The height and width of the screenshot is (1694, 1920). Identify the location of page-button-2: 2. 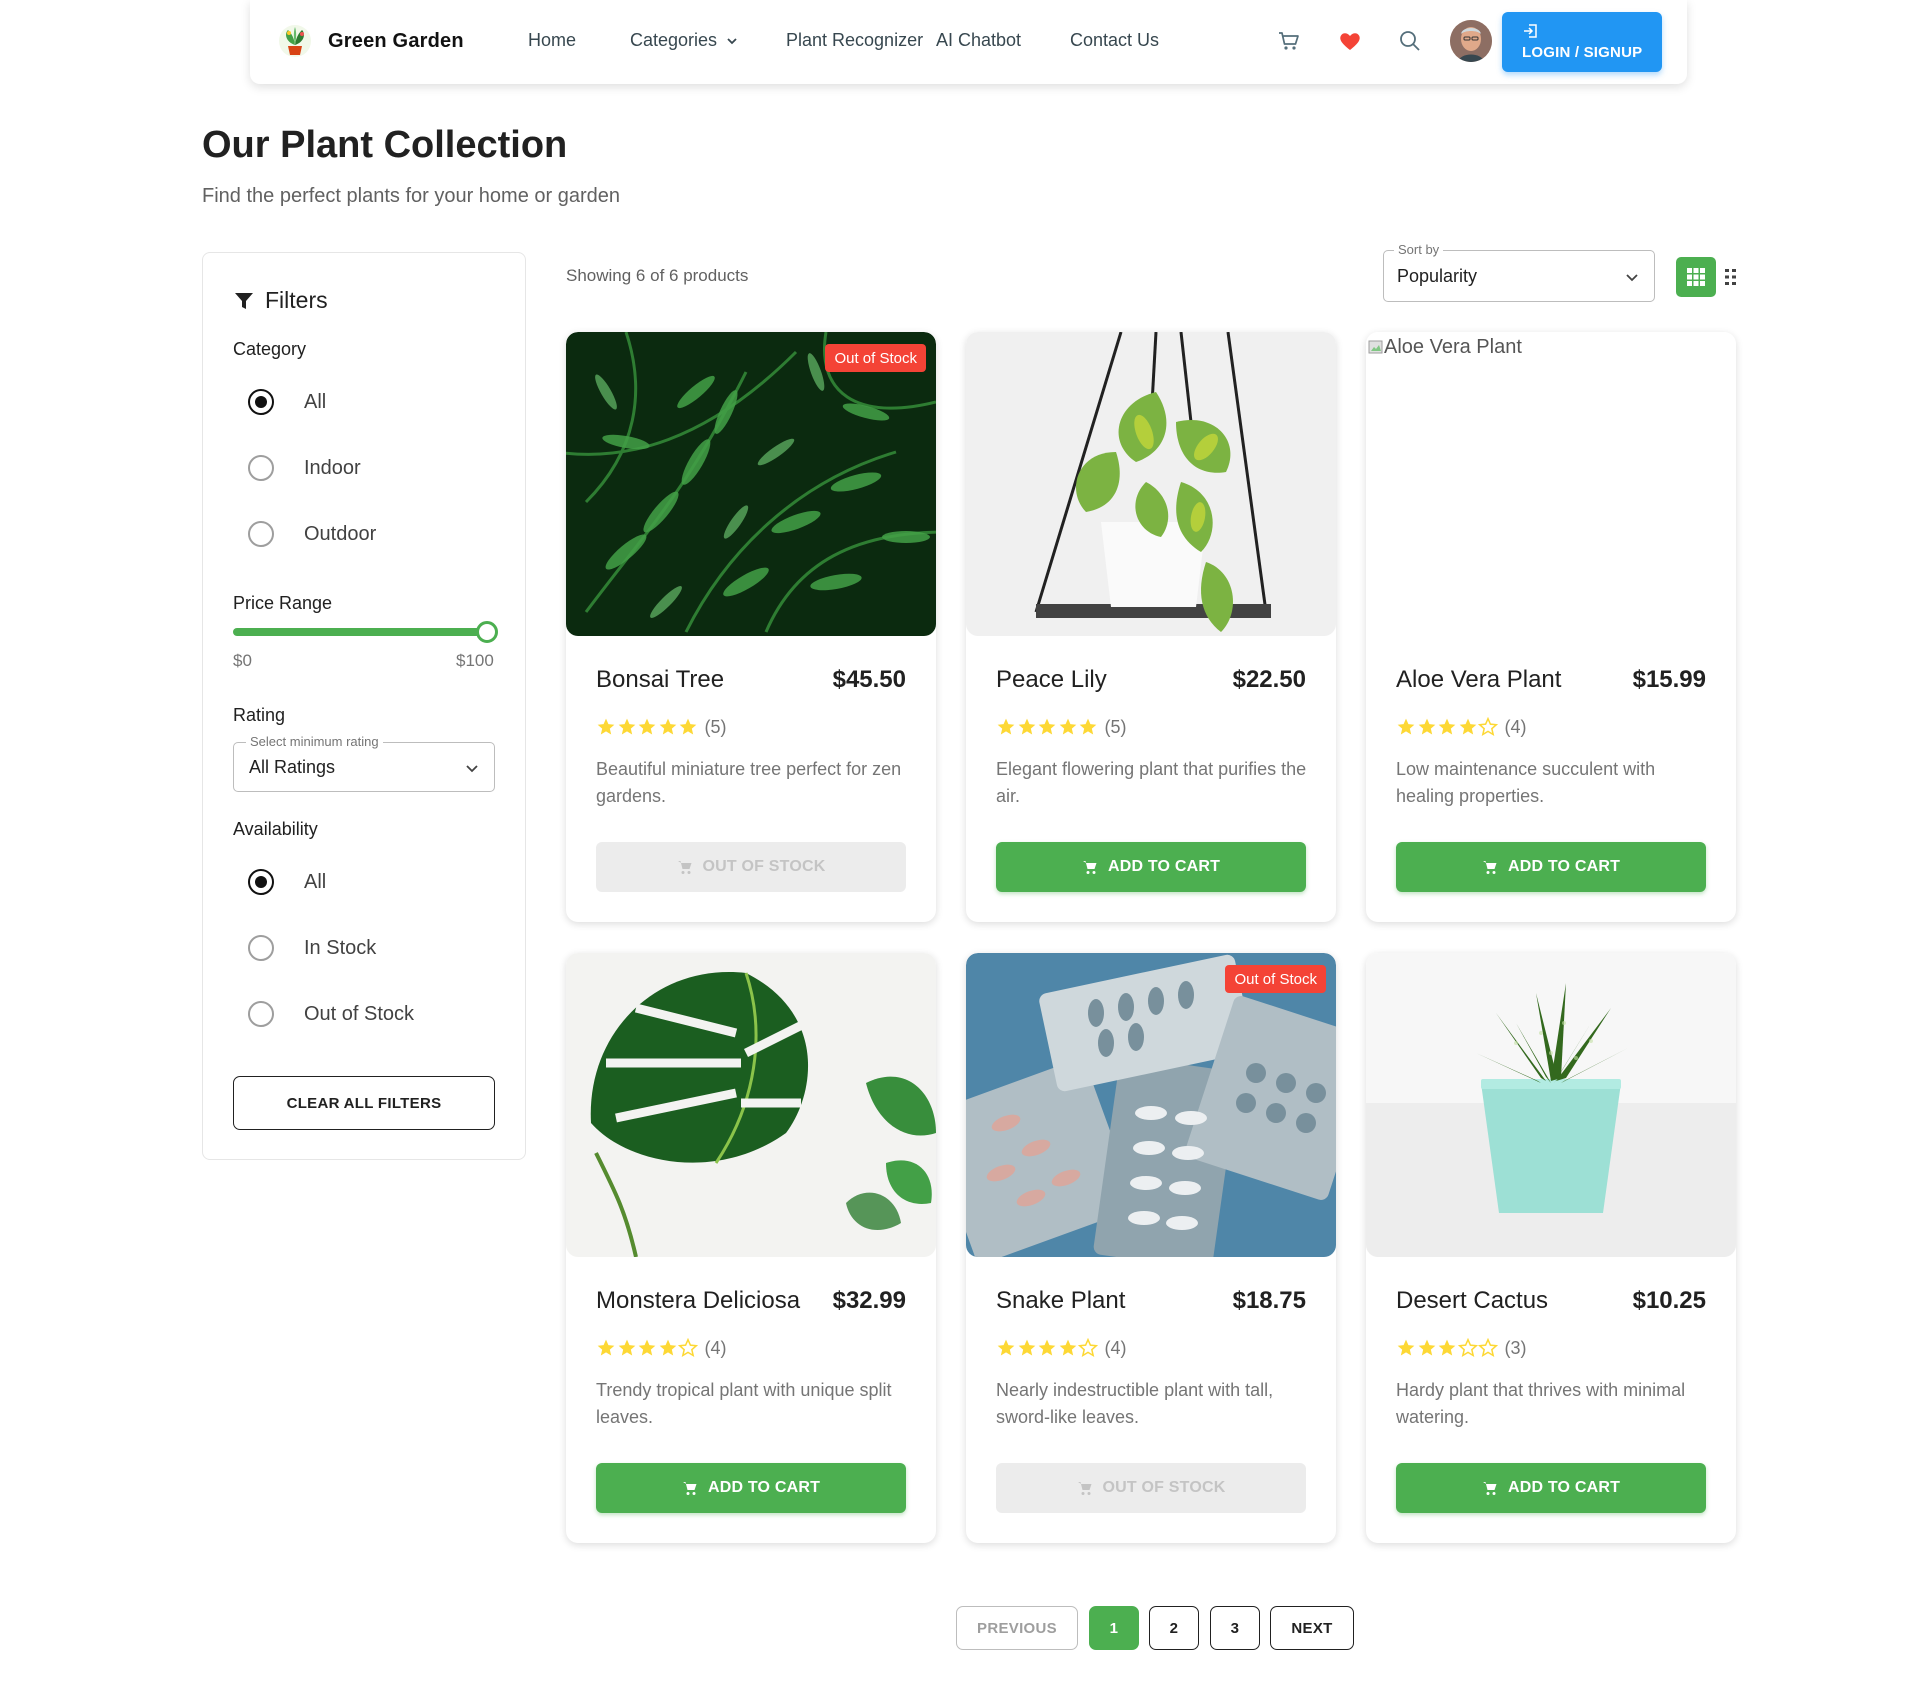
(1174, 1628).